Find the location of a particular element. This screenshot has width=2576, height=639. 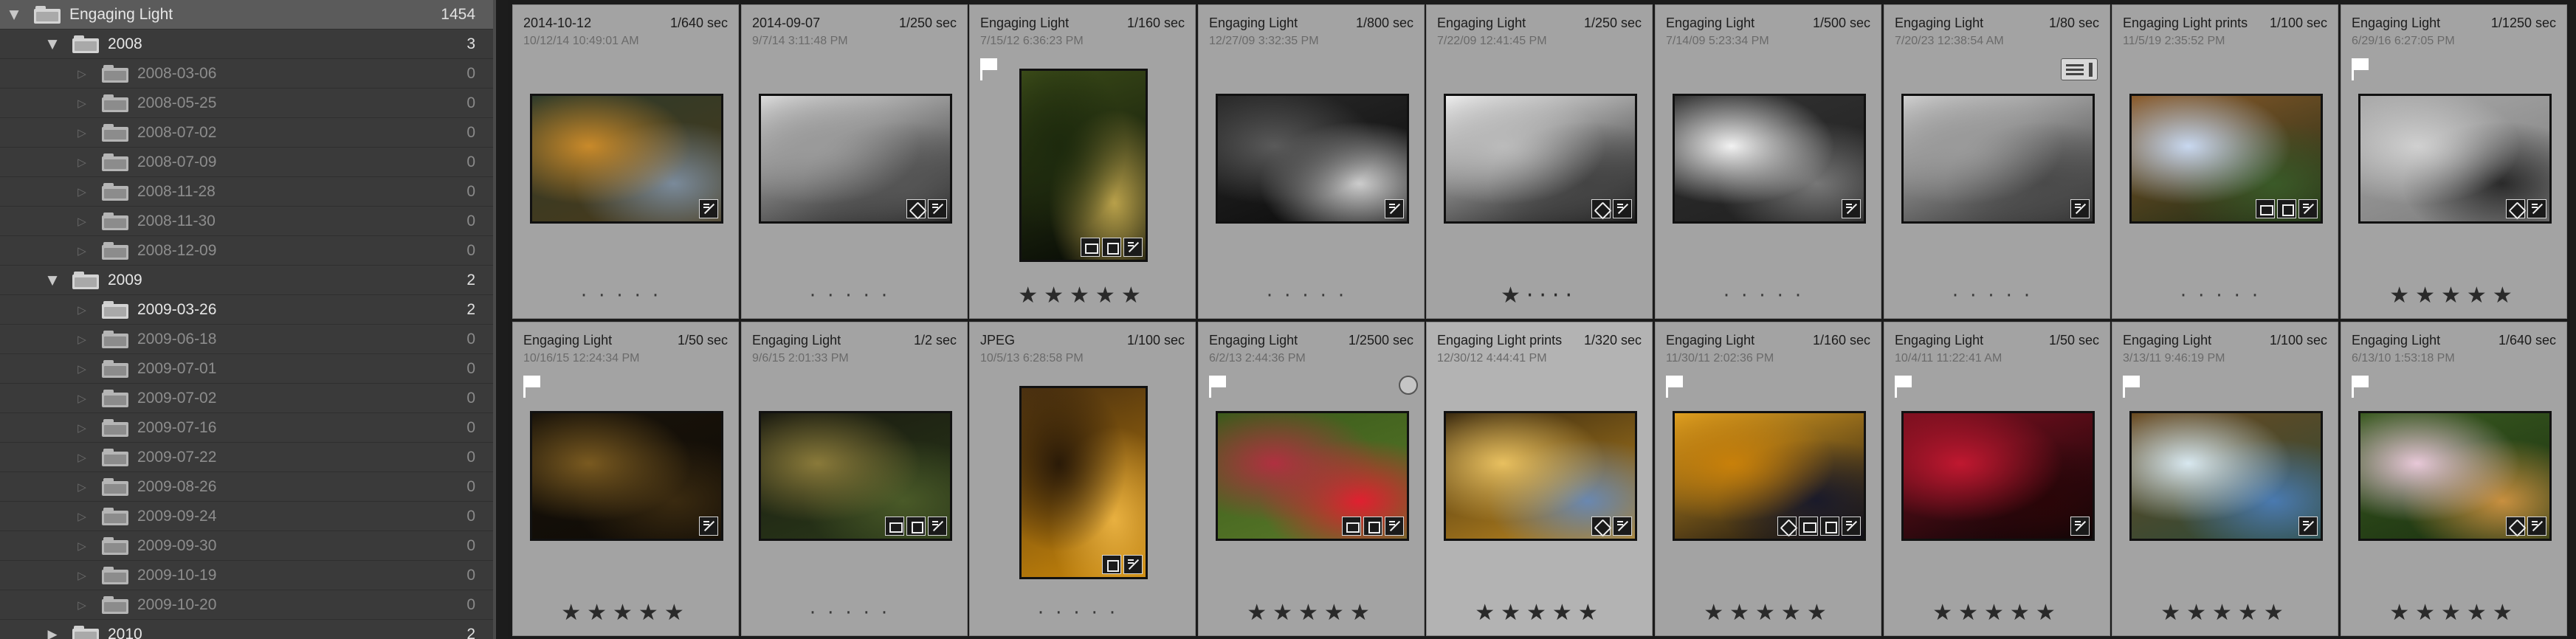

star-rating: ★···· is located at coordinates (1540, 296).